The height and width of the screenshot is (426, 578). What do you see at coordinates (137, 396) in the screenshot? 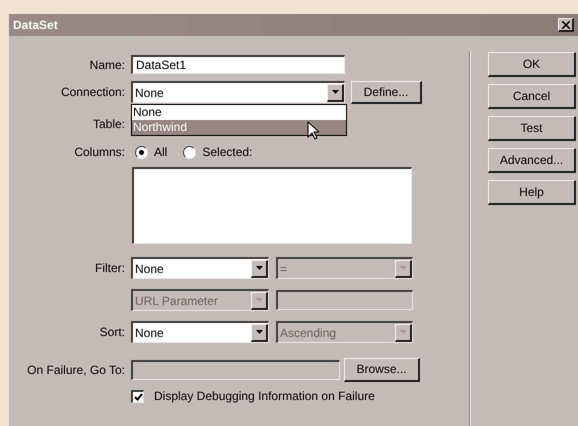
I see `checkbox` at bounding box center [137, 396].